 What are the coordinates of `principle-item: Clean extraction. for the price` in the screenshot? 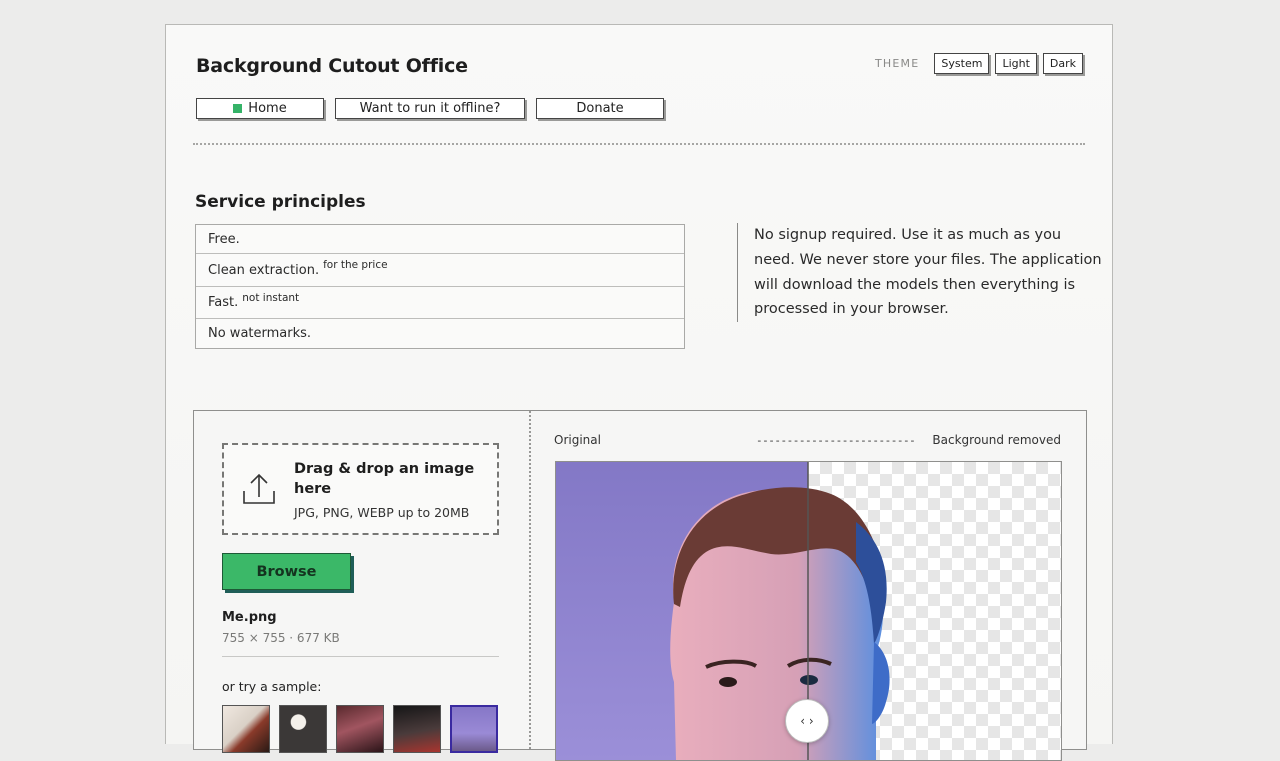 It's located at (440, 270).